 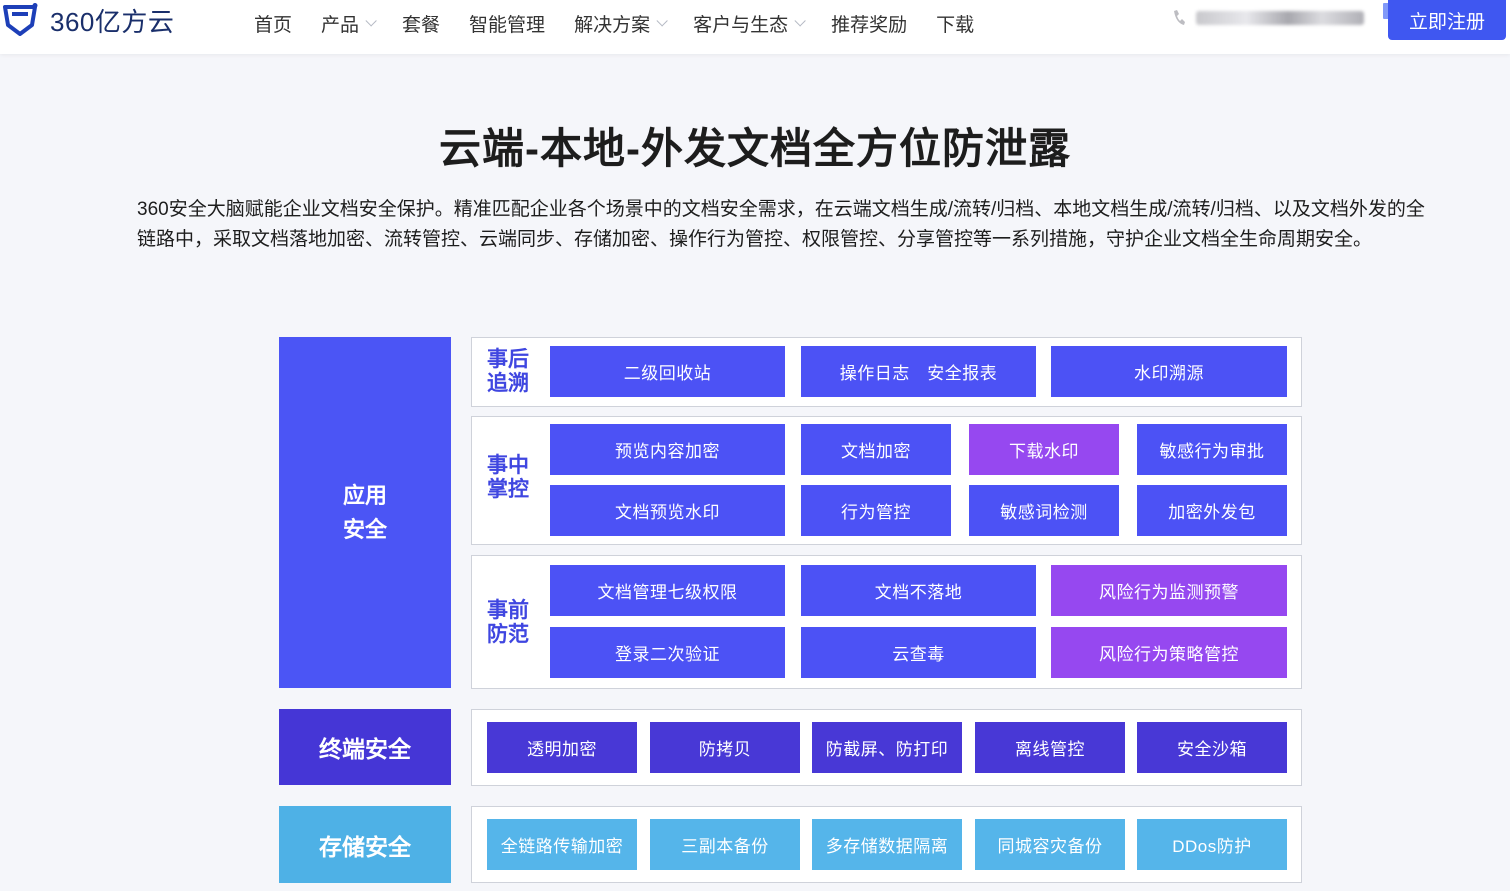 I want to click on nav-item-label: 智能管理, so click(x=507, y=25).